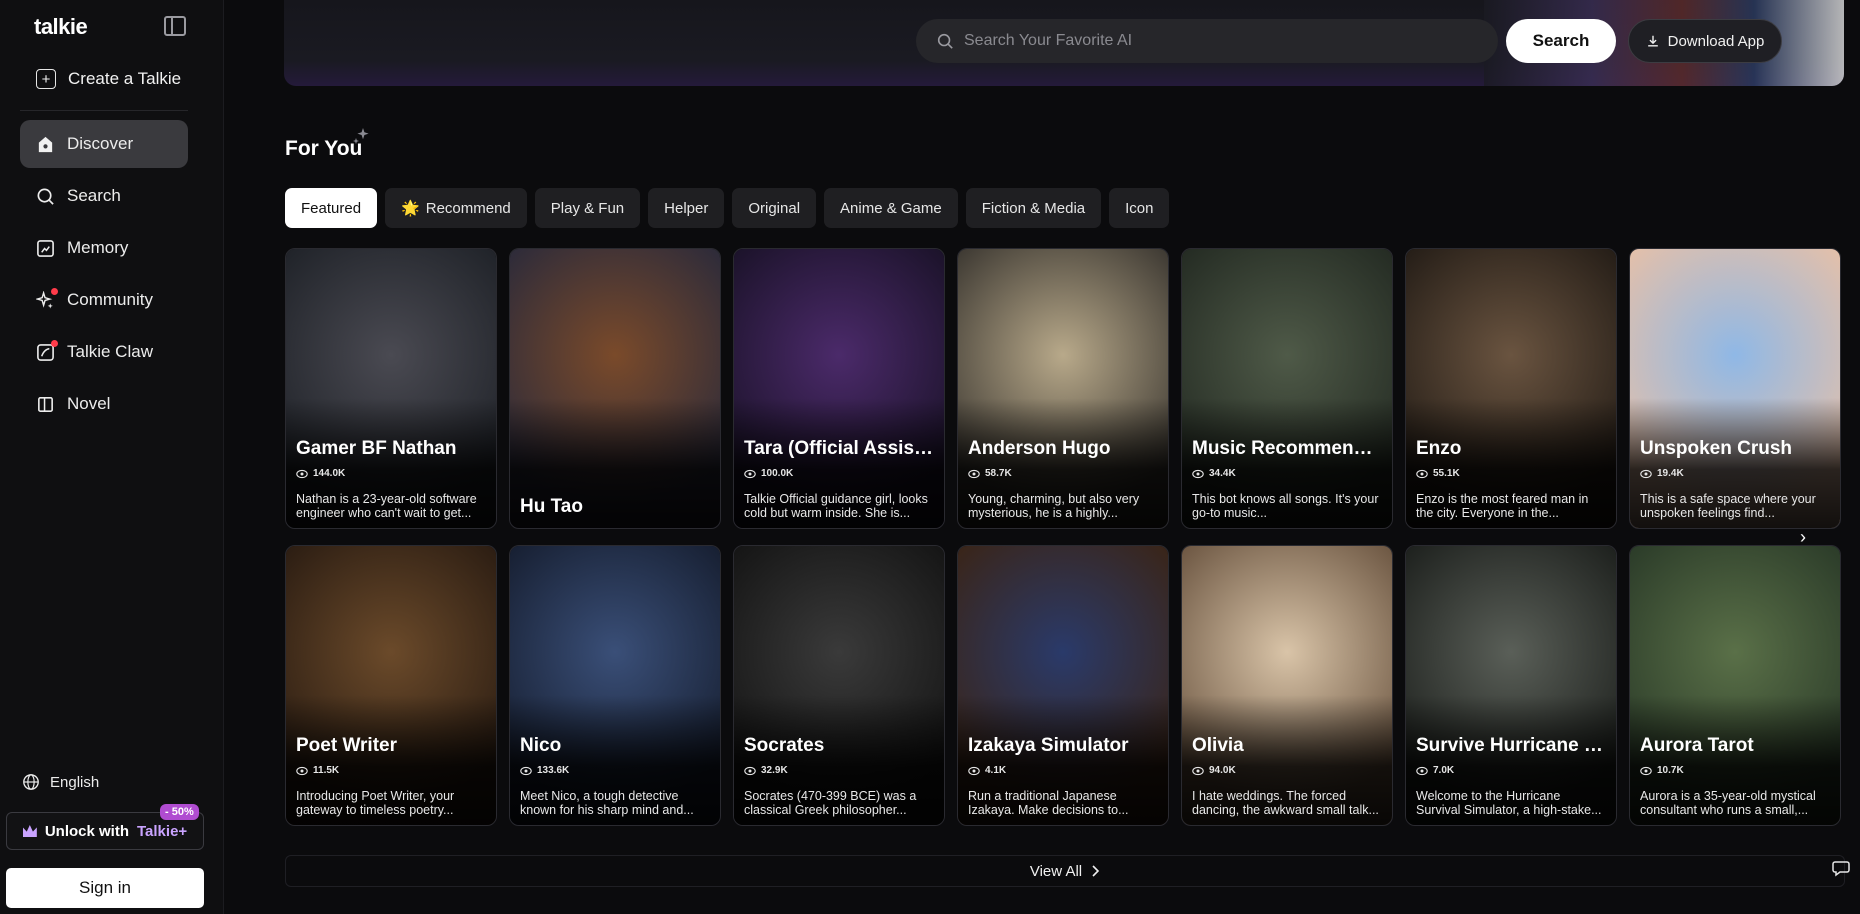  I want to click on character-name: Izakaya Simulator, so click(1048, 745).